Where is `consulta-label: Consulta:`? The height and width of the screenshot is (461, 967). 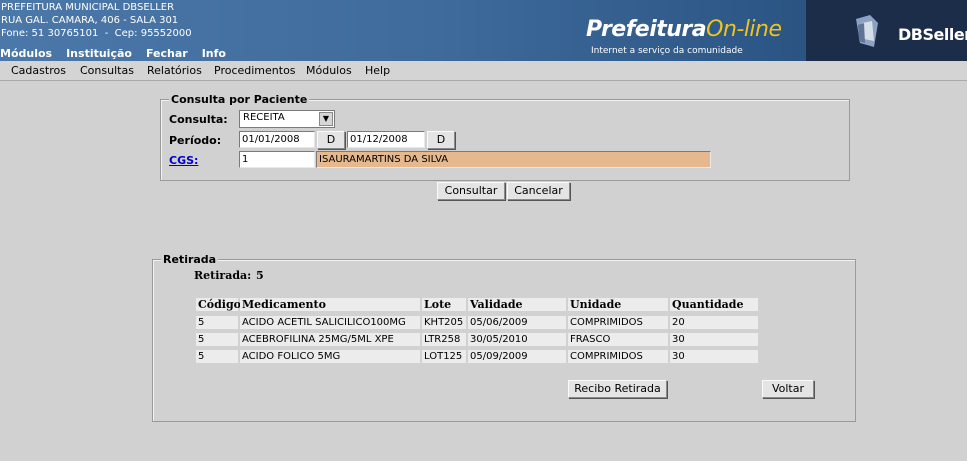
consulta-label: Consulta: is located at coordinates (198, 119).